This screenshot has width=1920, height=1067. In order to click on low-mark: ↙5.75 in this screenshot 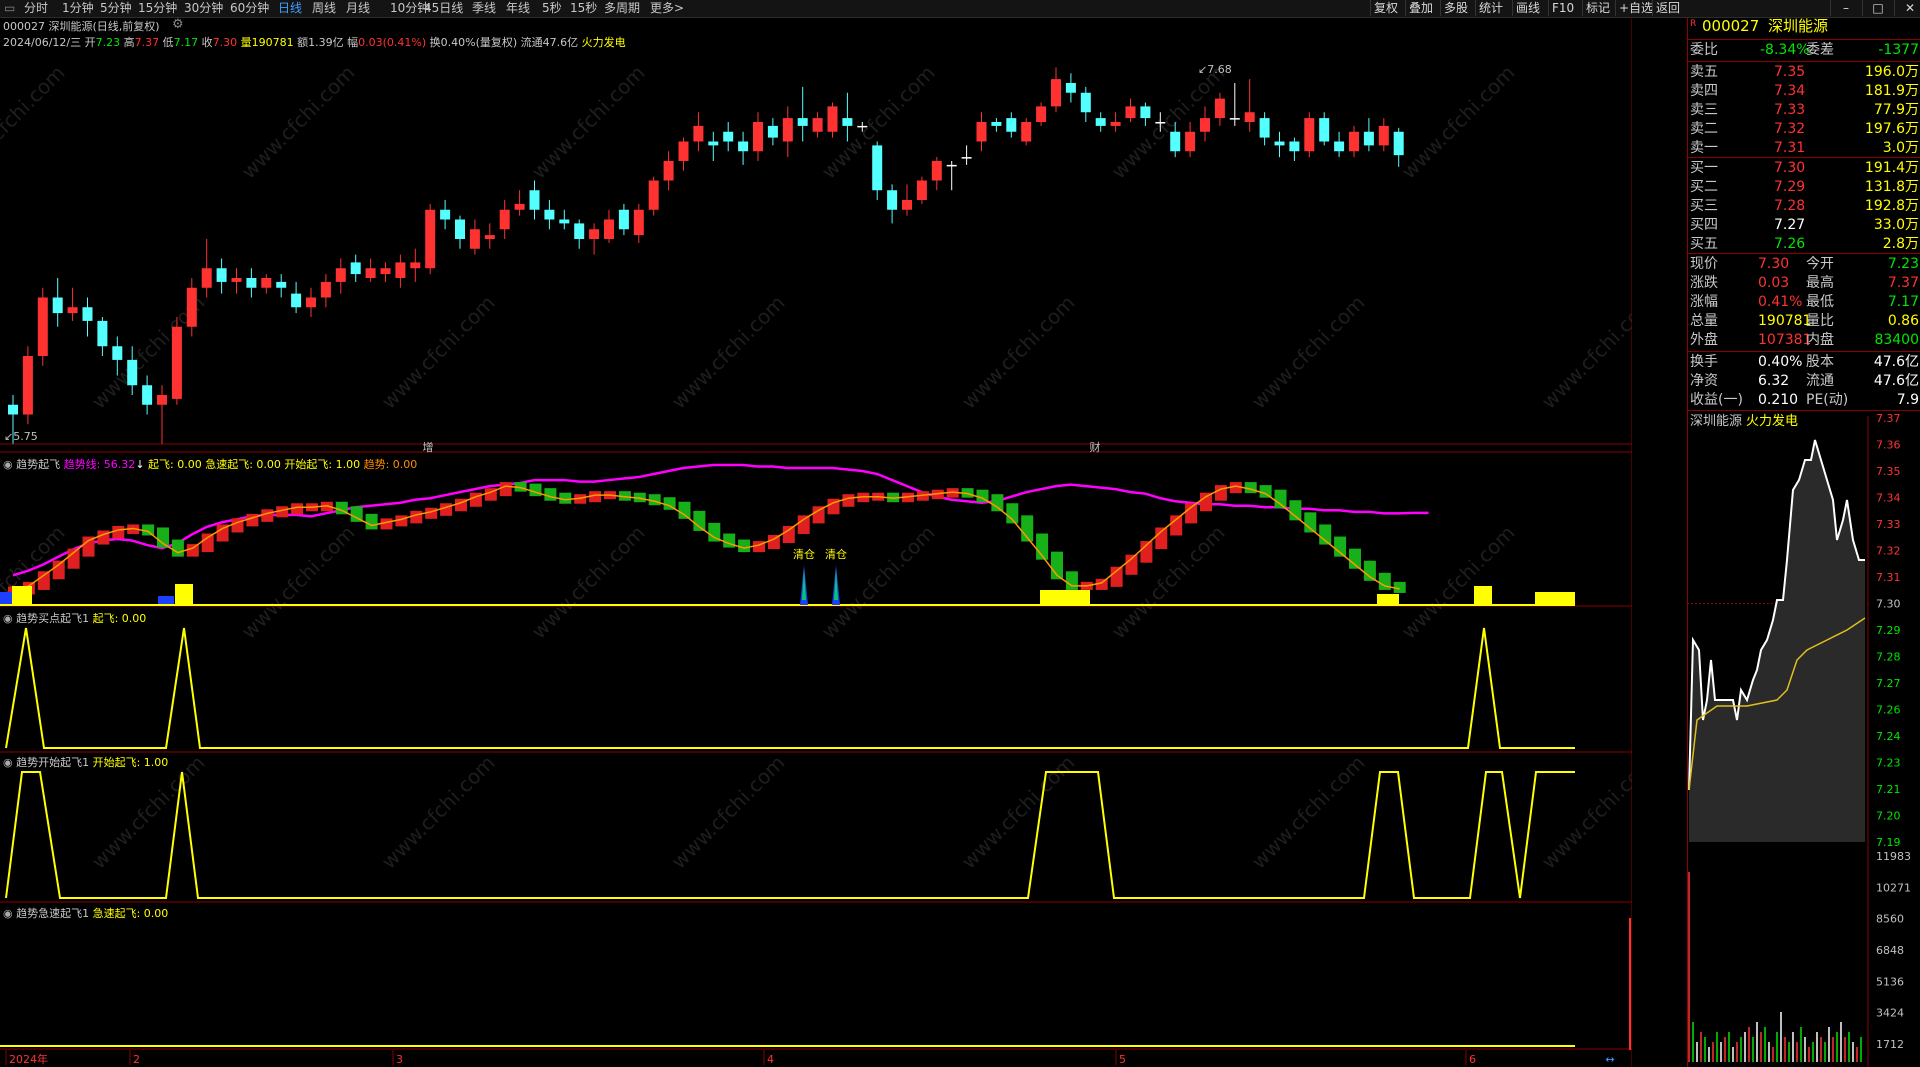, I will do `click(21, 436)`.